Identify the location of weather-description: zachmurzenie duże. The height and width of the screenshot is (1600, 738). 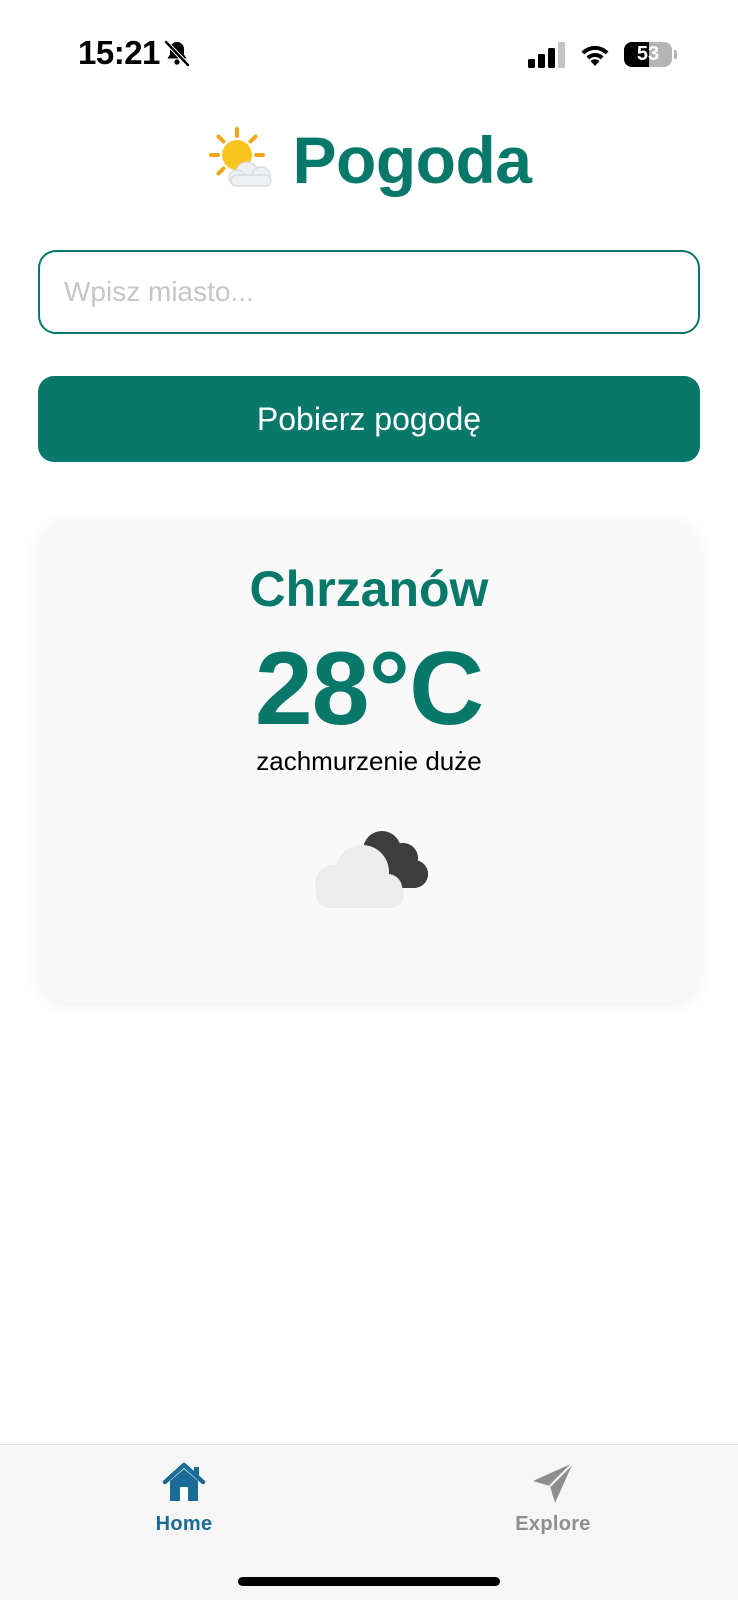
(369, 761).